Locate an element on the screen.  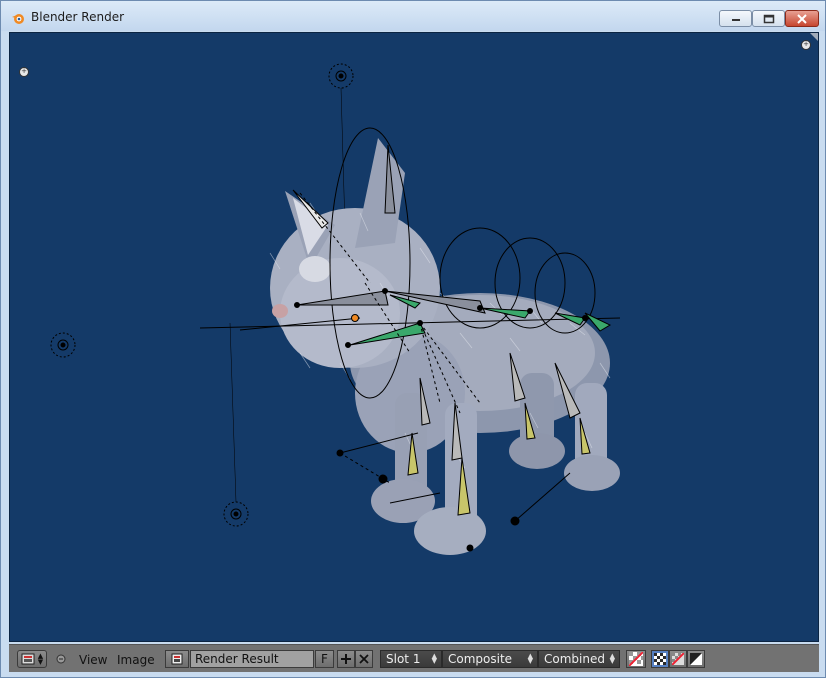
maximize-icon is located at coordinates (768, 18).